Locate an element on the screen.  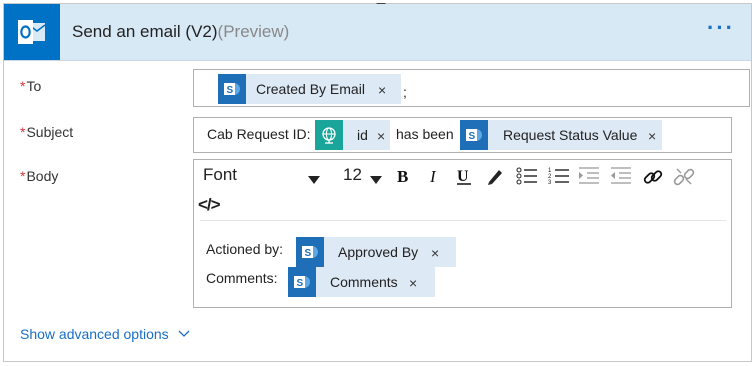
svg-text: U is located at coordinates (463, 176).